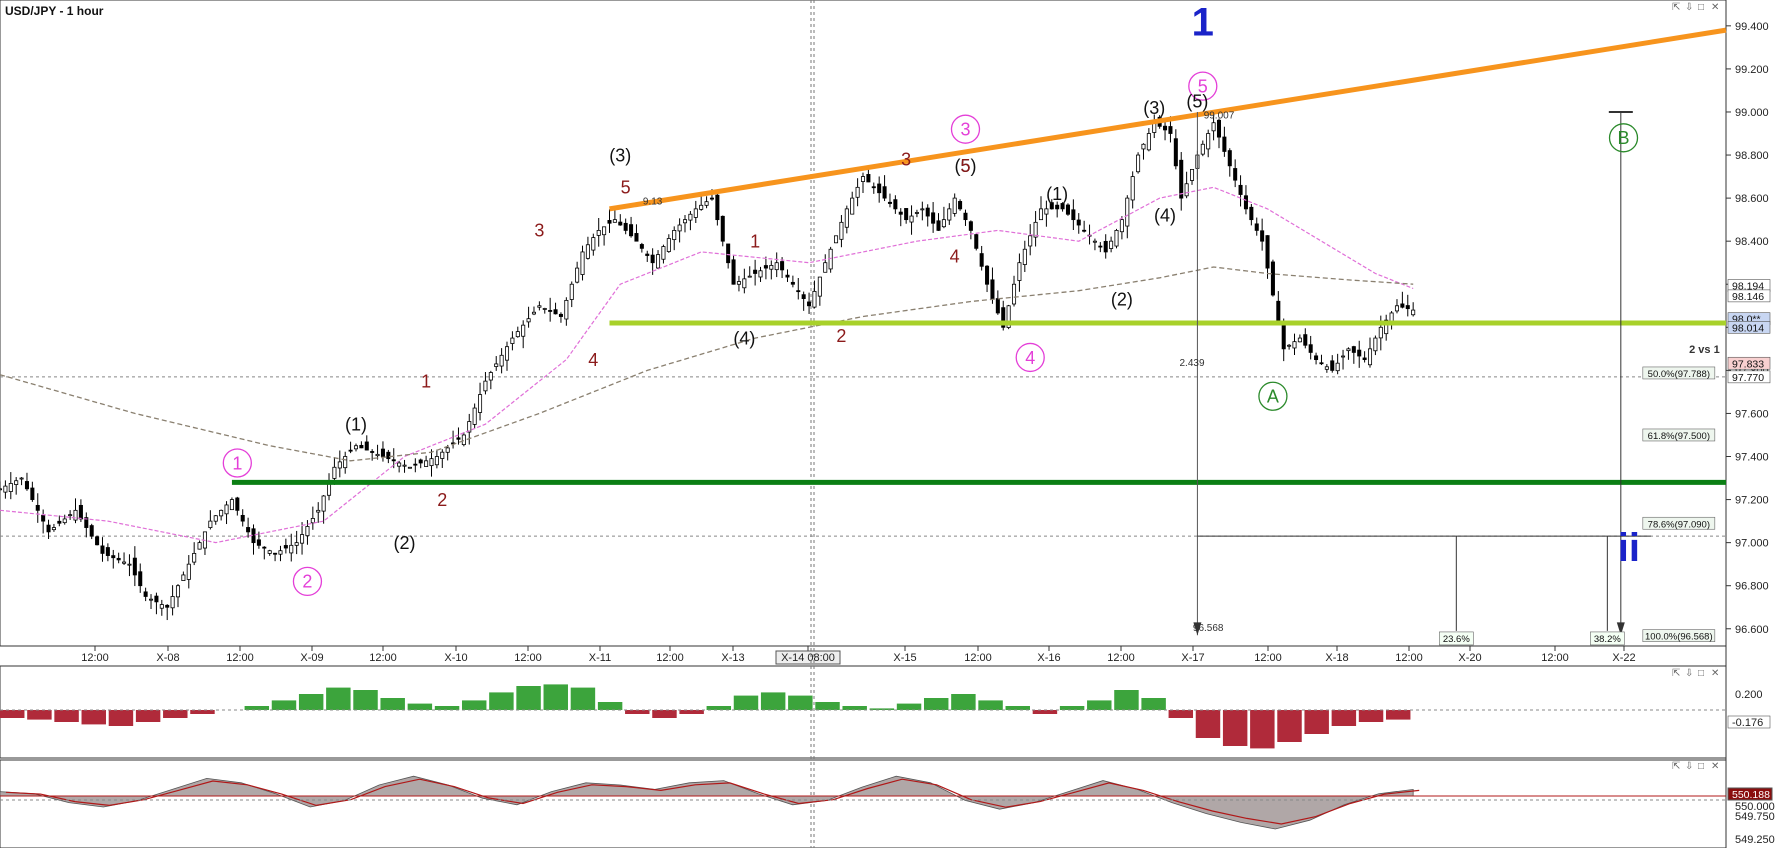  I want to click on x-tick-label: X-13, so click(732, 658).